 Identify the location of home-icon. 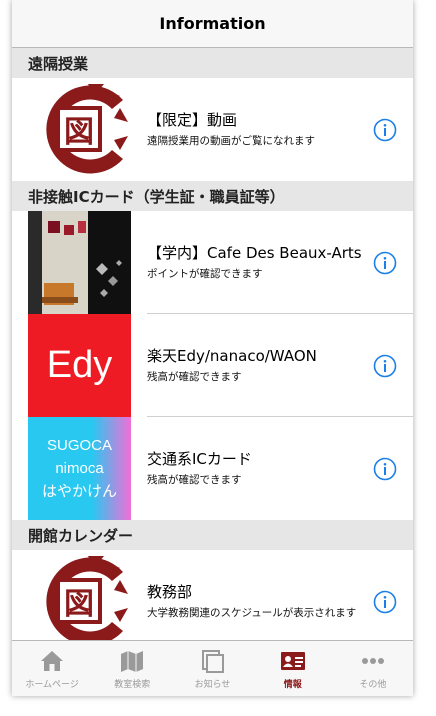
(52, 660).